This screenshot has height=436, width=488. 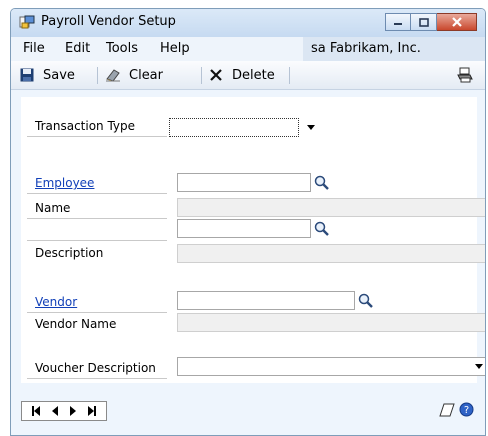 I want to click on employee-input, so click(x=244, y=182).